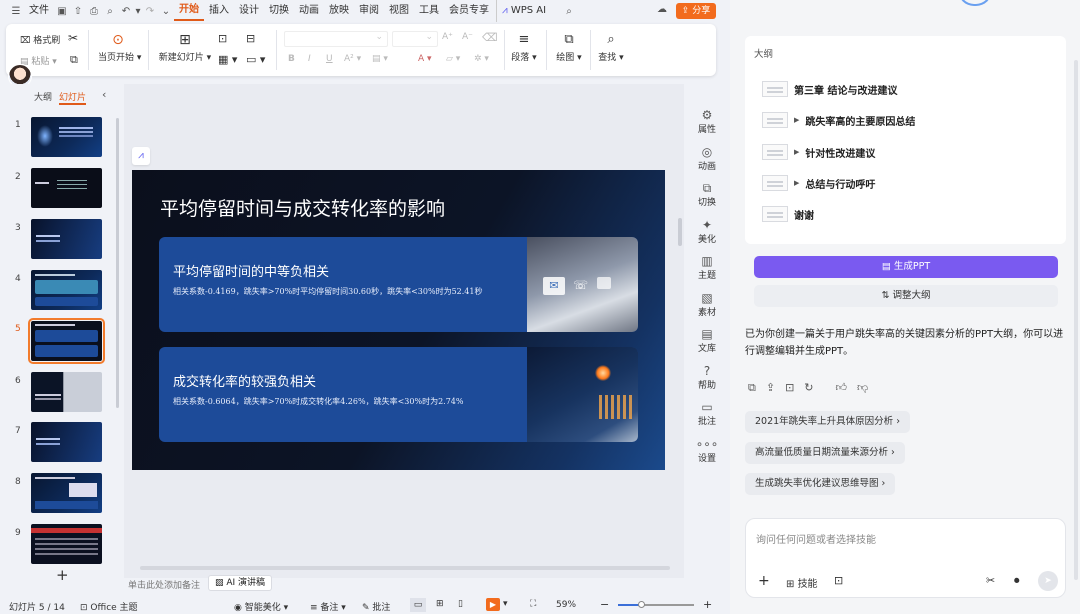 The height and width of the screenshot is (614, 1080). Describe the element at coordinates (302, 207) in the screenshot. I see `slide-title: 平均停留时间与成交转化率的影响` at that location.